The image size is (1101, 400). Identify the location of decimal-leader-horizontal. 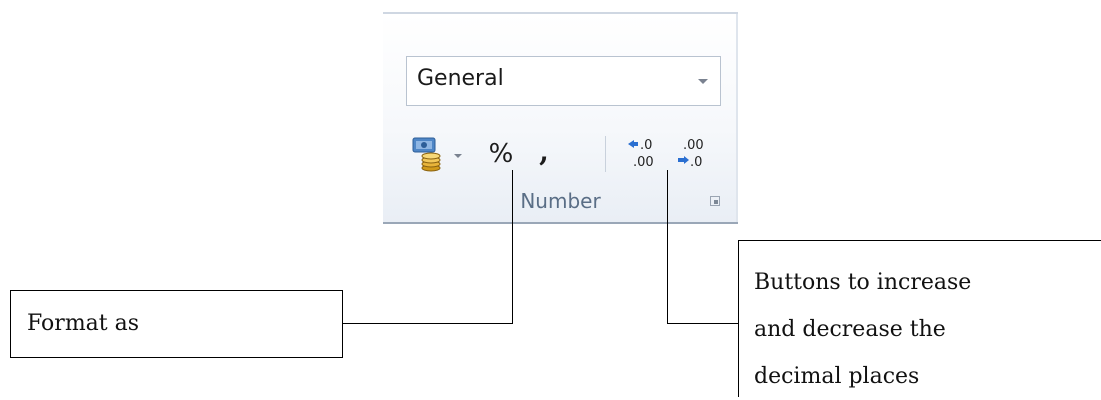
(702, 323).